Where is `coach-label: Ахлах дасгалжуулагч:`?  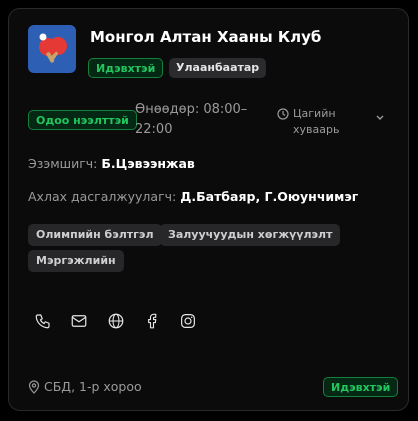
coach-label: Ахлах дасгалжуулагч: is located at coordinates (102, 196).